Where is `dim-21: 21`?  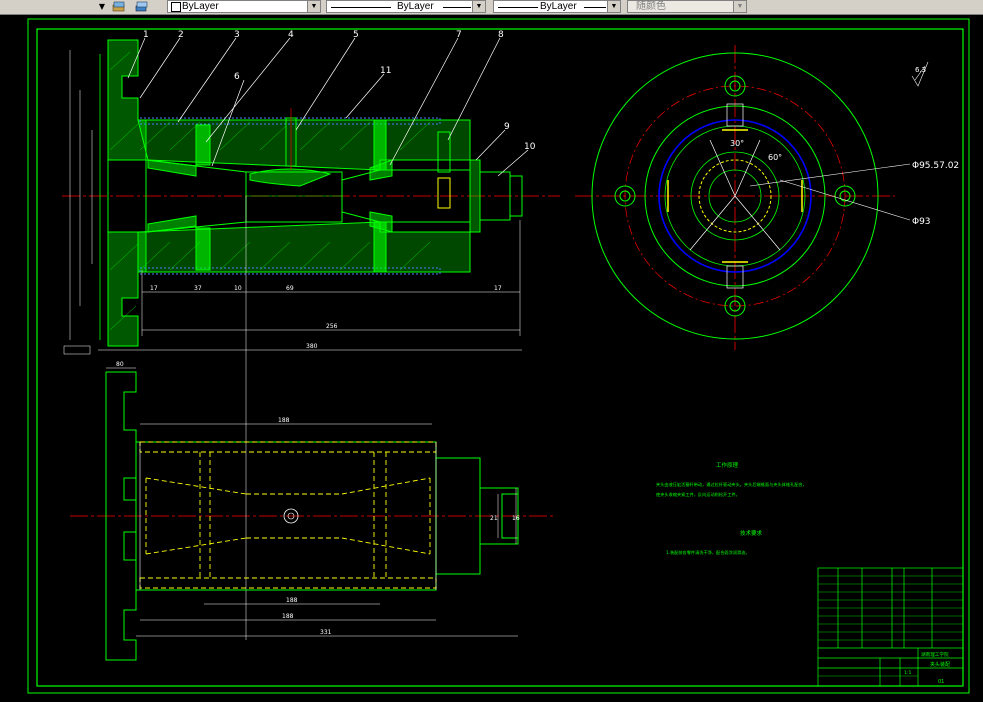 dim-21: 21 is located at coordinates (494, 518).